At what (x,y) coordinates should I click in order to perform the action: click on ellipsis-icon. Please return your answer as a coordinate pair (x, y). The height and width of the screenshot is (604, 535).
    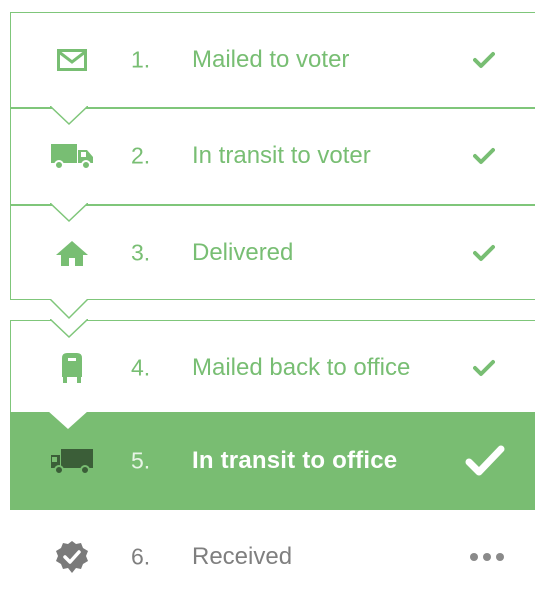
    Looking at the image, I should click on (487, 557).